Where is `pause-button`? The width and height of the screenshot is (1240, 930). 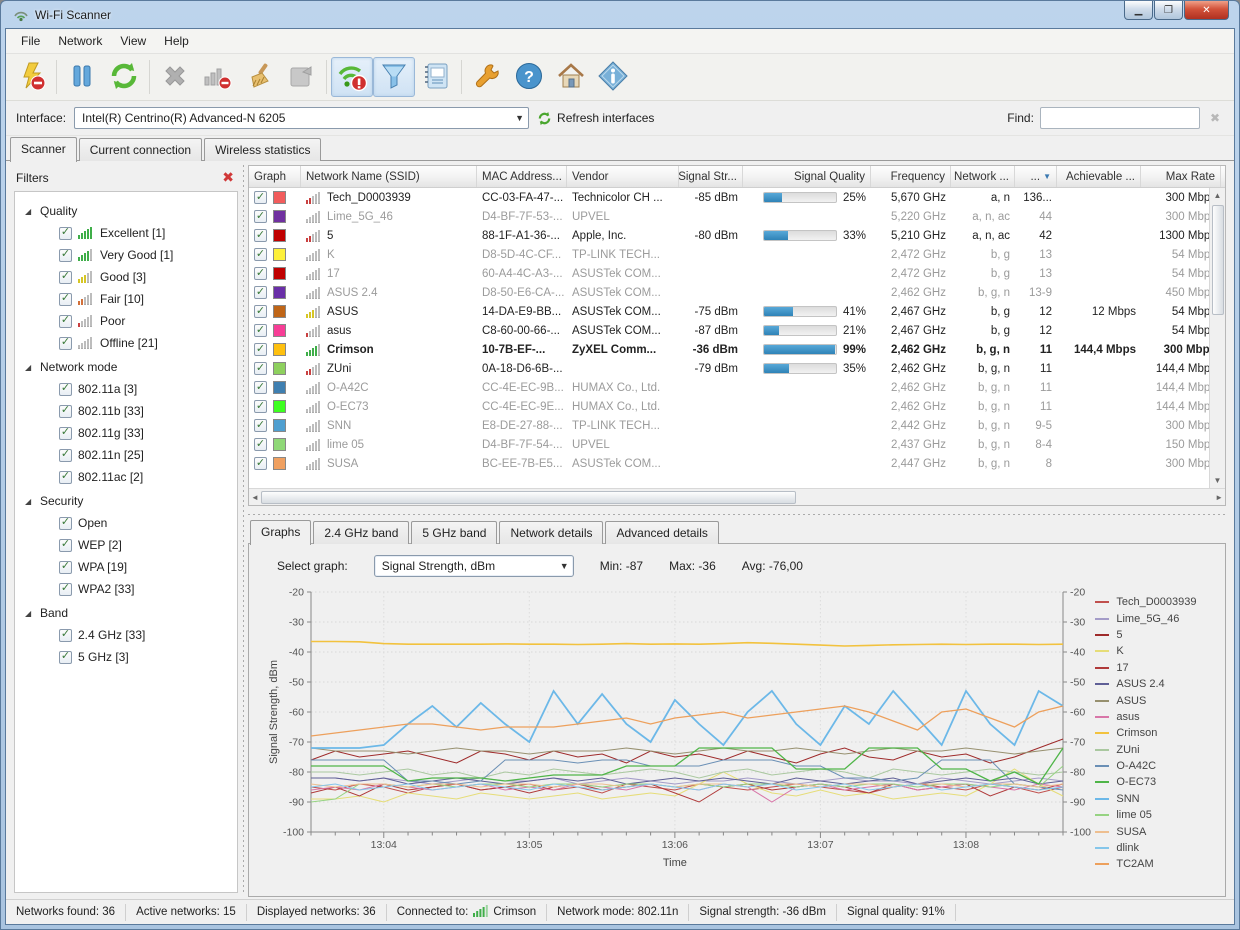
pause-button is located at coordinates (82, 77).